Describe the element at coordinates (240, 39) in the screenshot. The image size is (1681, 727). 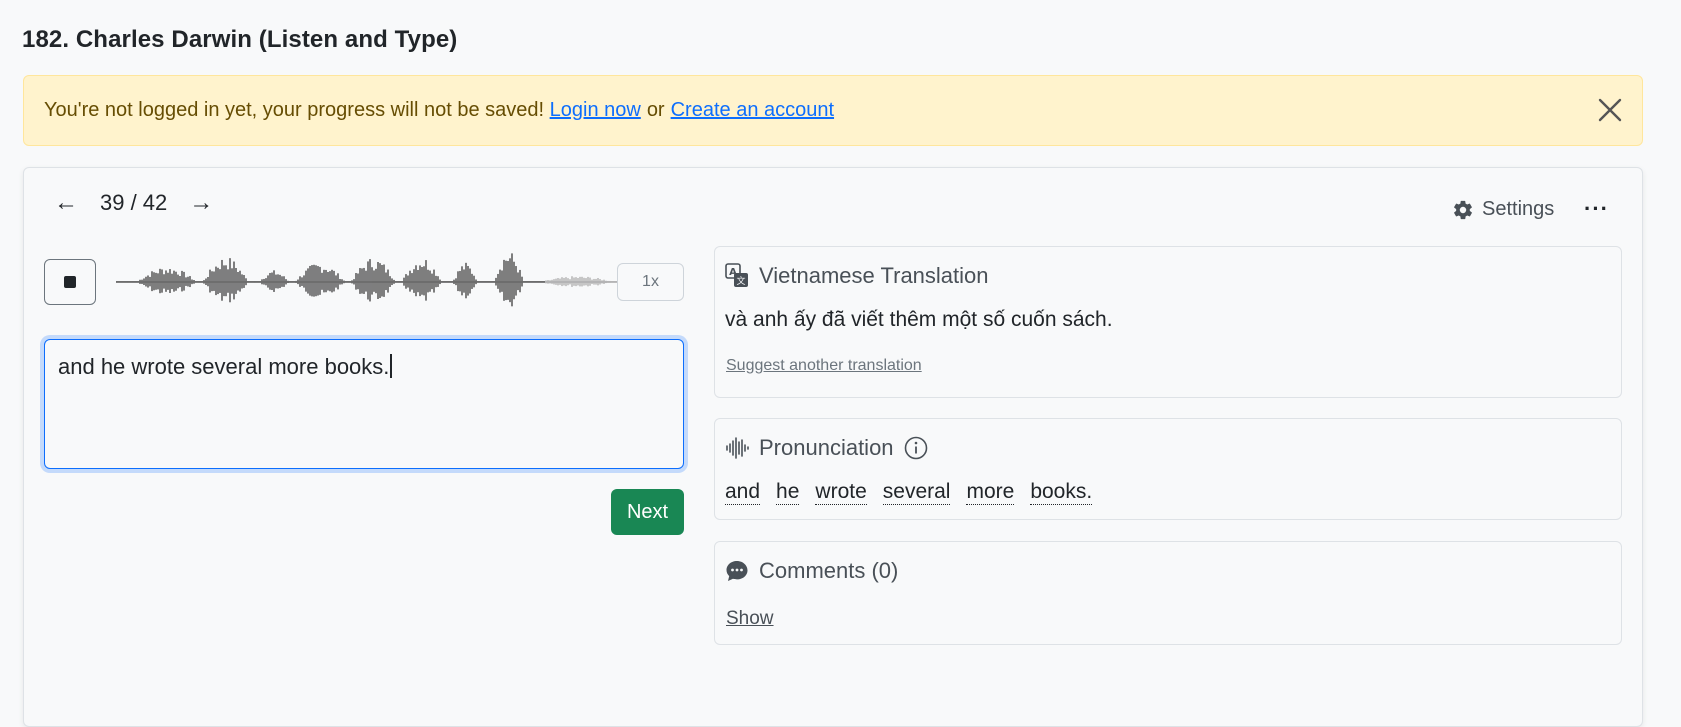
I see `page-title: 182. Charles Darwin (Listen and Type)` at that location.